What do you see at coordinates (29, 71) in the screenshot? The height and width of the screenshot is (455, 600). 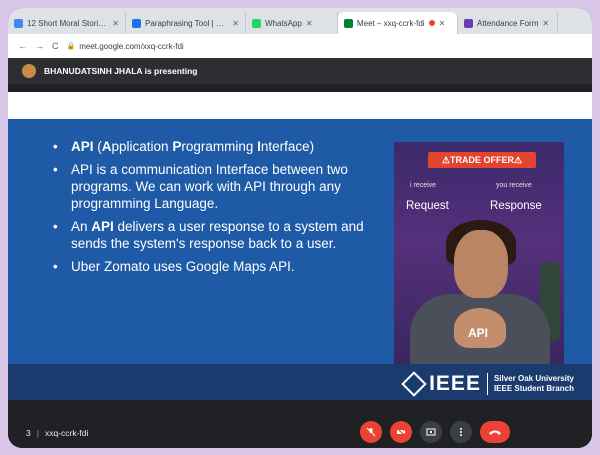 I see `presenter-avatar` at bounding box center [29, 71].